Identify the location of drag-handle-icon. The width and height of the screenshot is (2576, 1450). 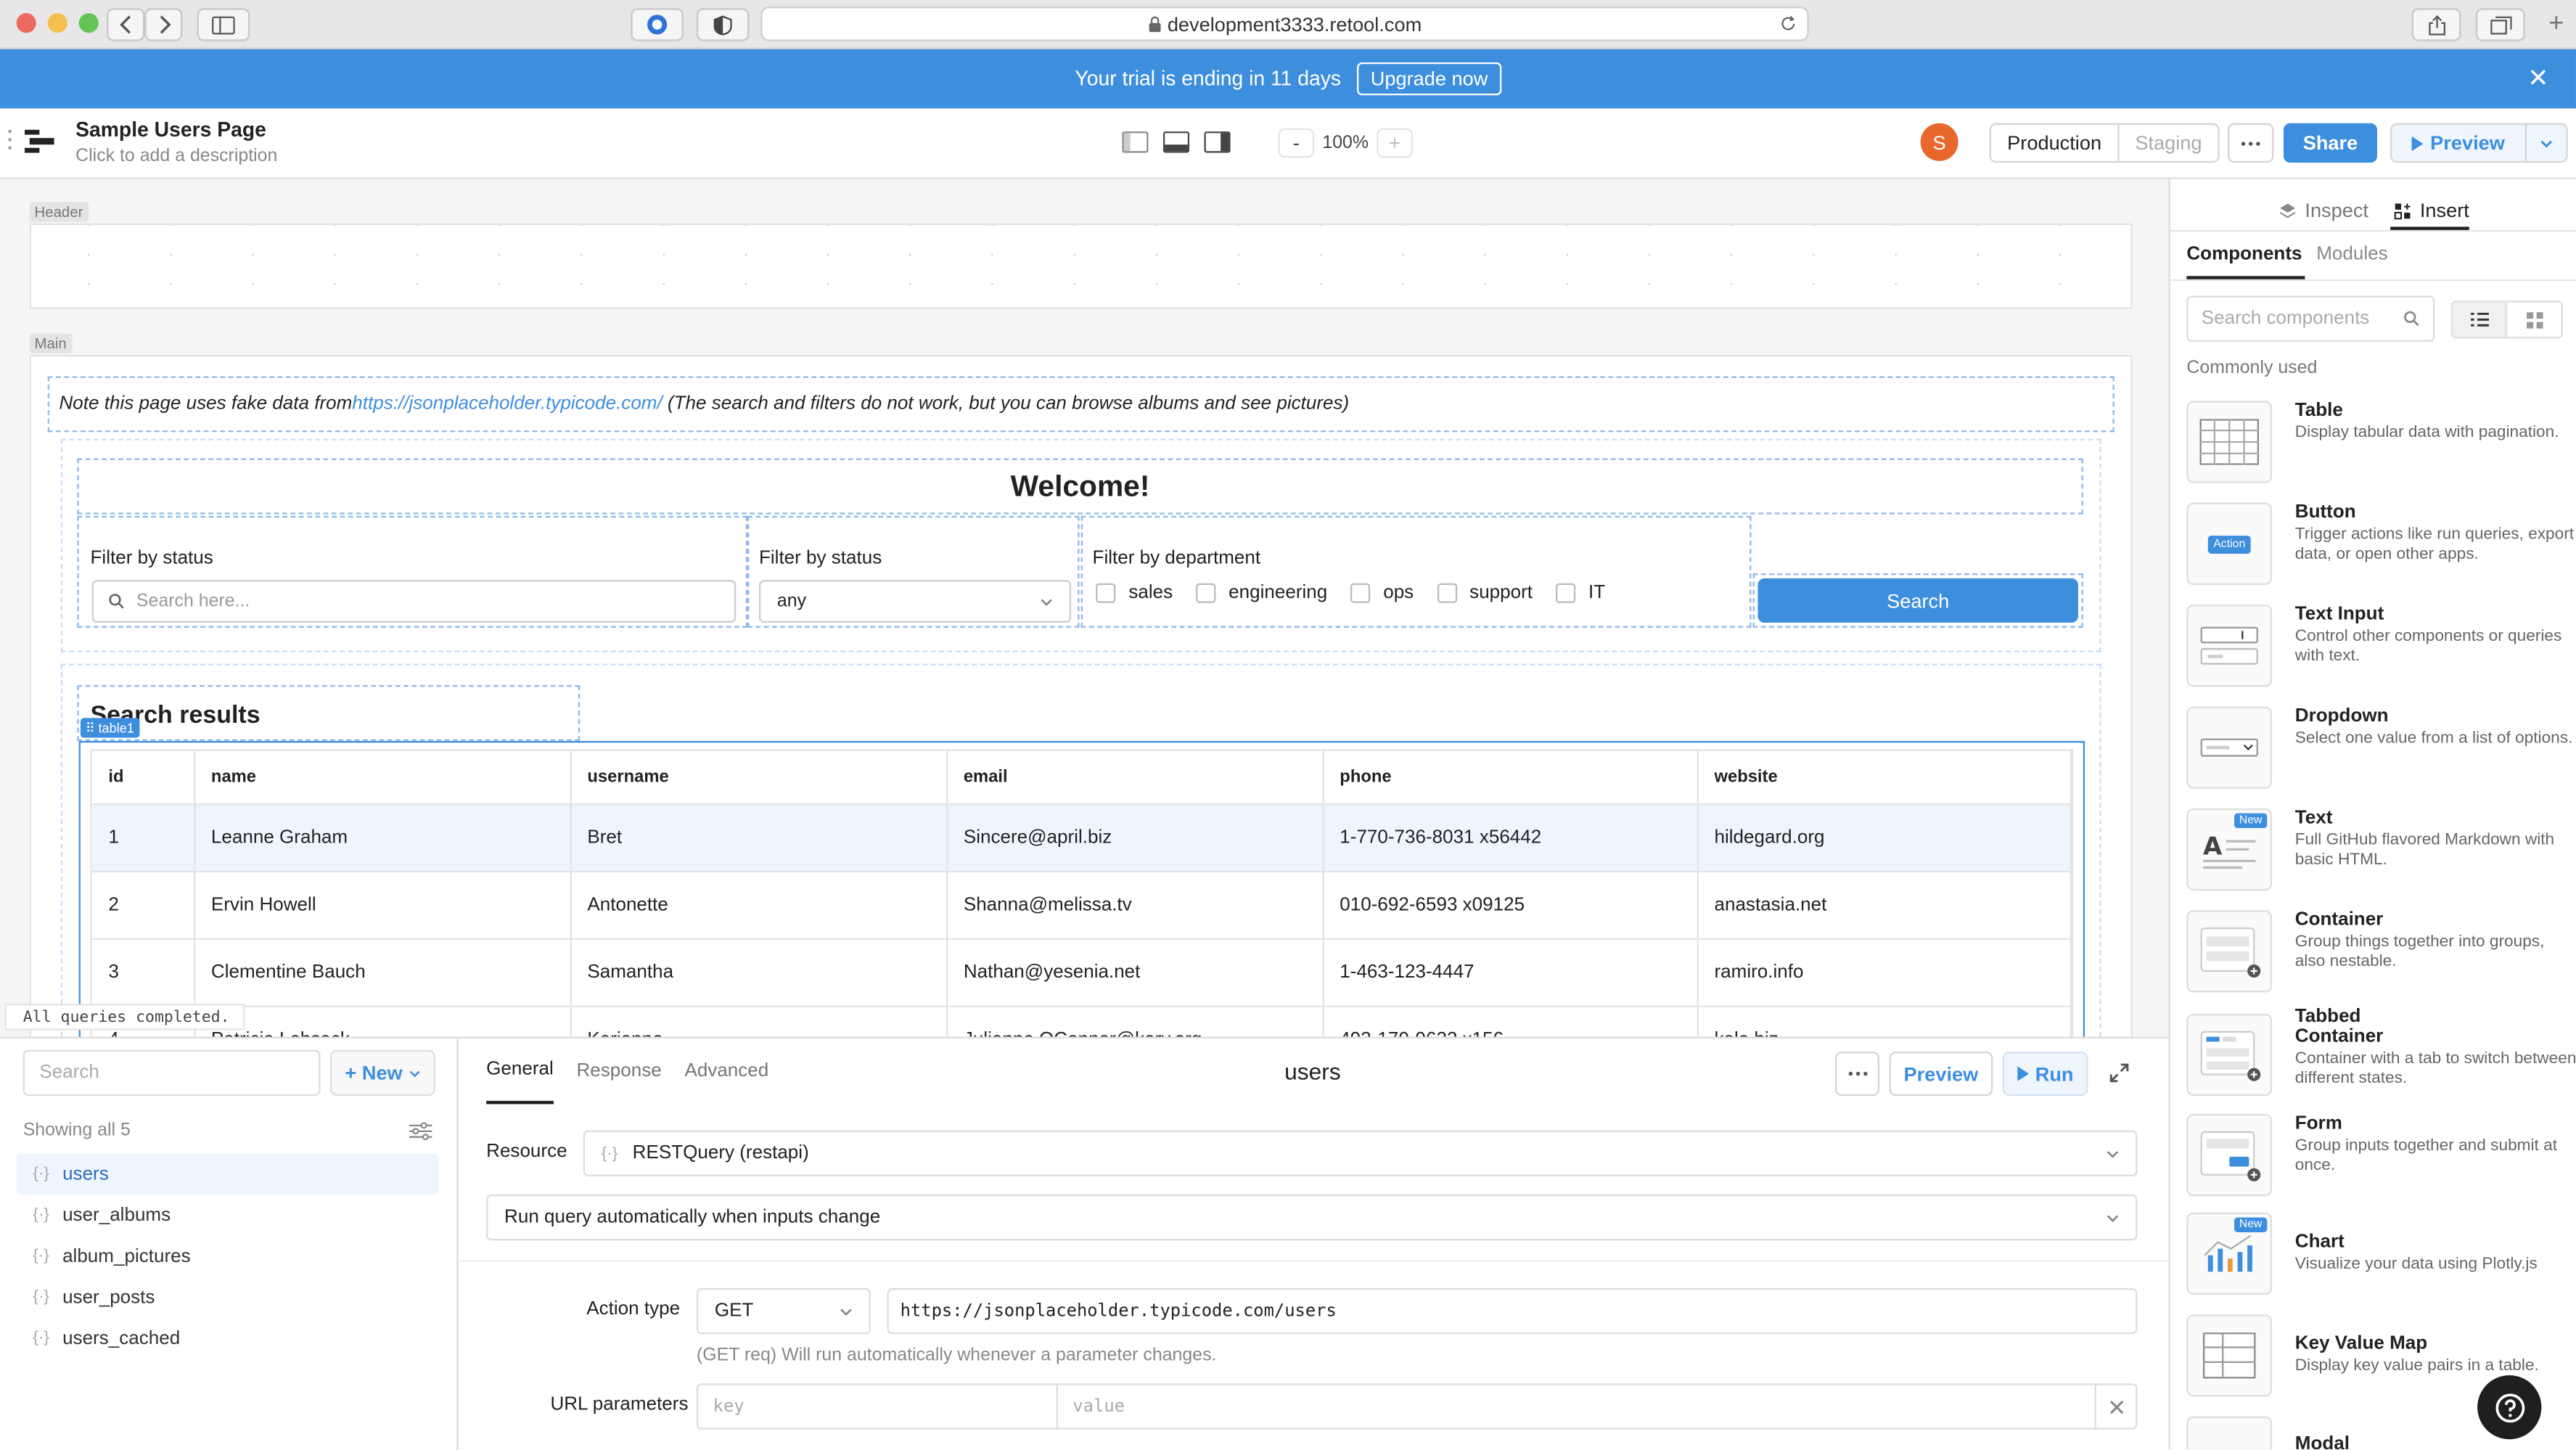
(10, 140).